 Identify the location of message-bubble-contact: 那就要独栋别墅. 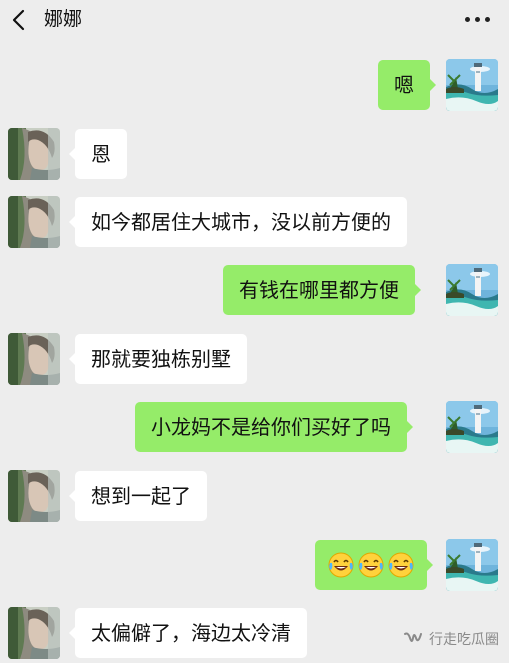
(158, 359).